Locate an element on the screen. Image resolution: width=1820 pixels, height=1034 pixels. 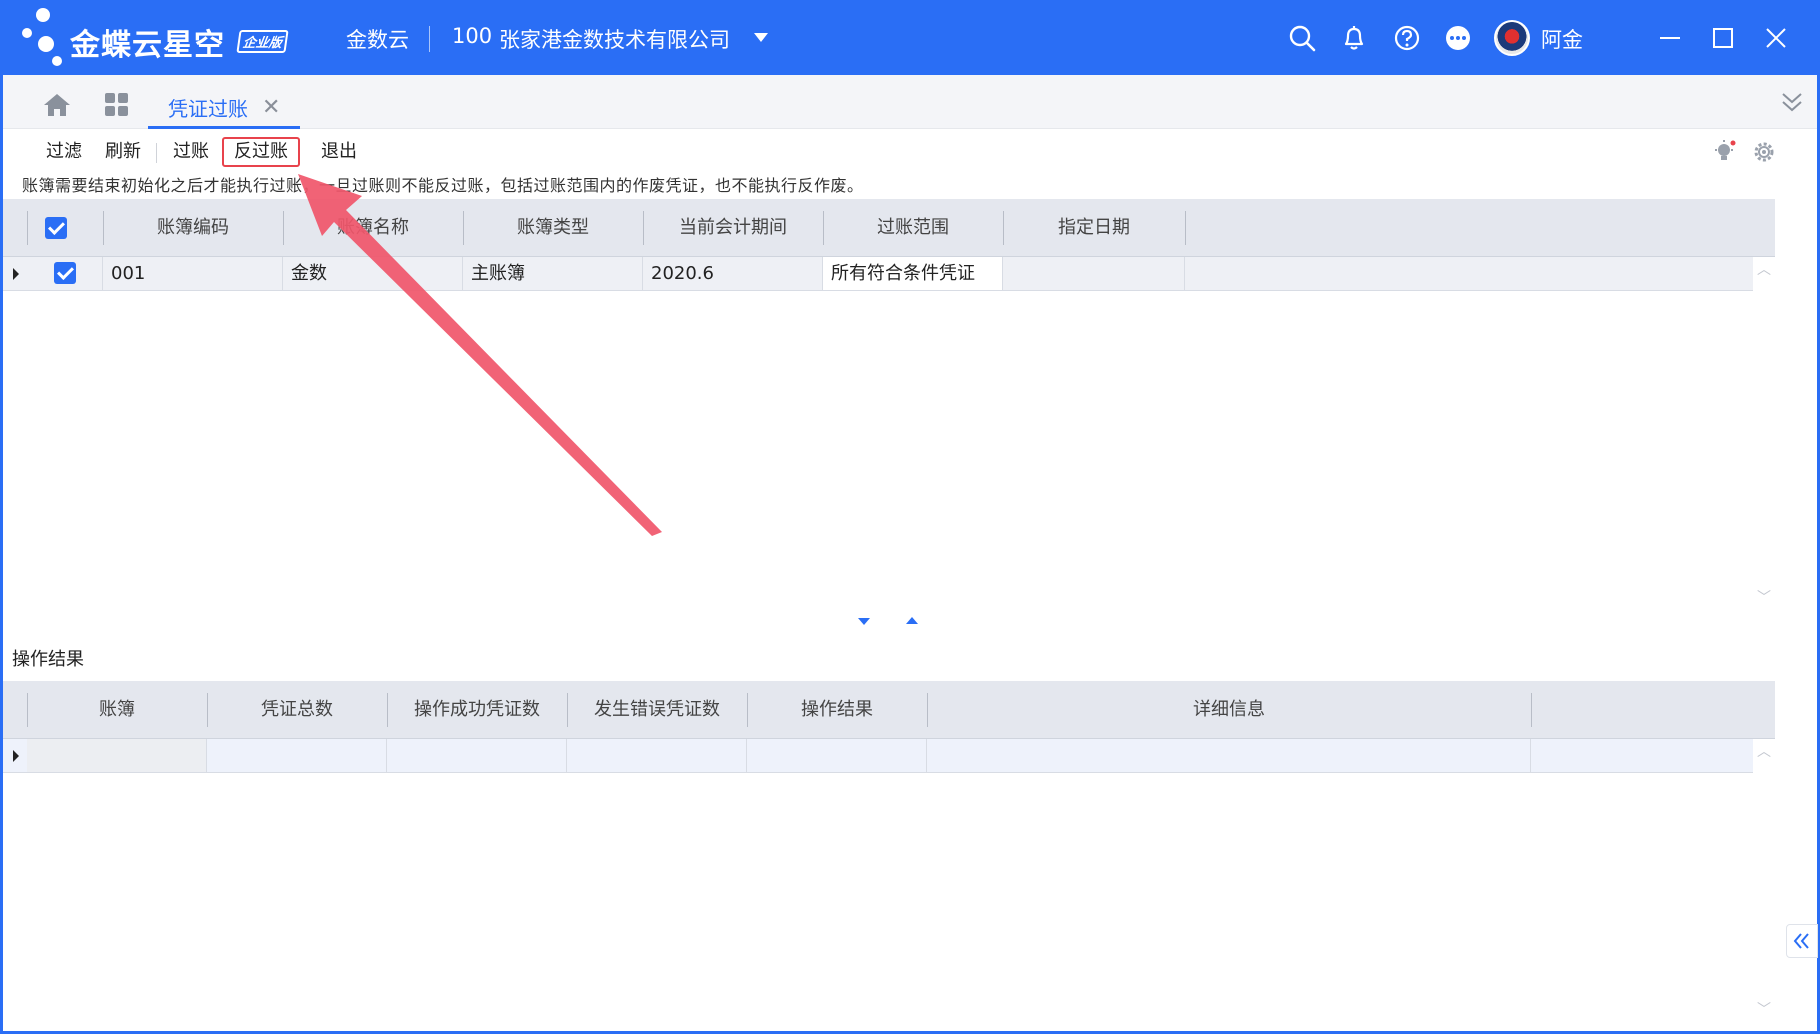
tab-bar: 凭证过账 ✕ is located at coordinates (910, 102).